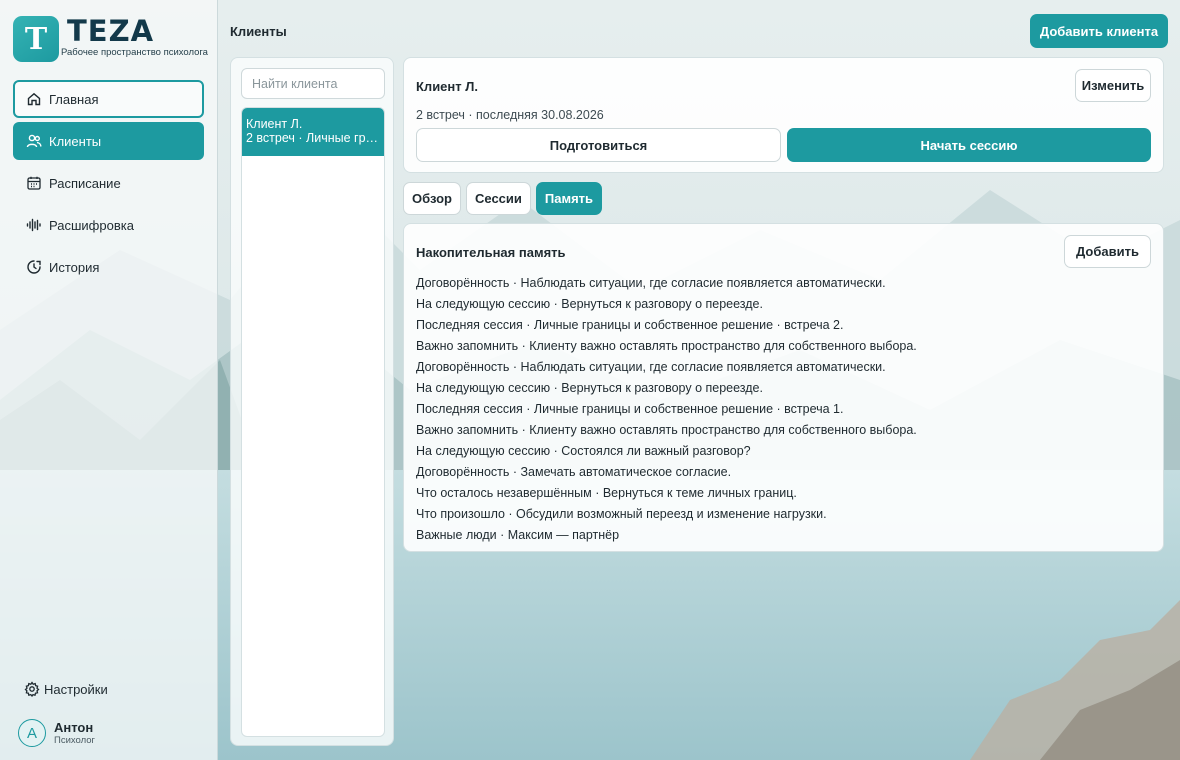 The width and height of the screenshot is (1180, 760). Describe the element at coordinates (258, 31) in the screenshot. I see `page-title: Клиенты` at that location.